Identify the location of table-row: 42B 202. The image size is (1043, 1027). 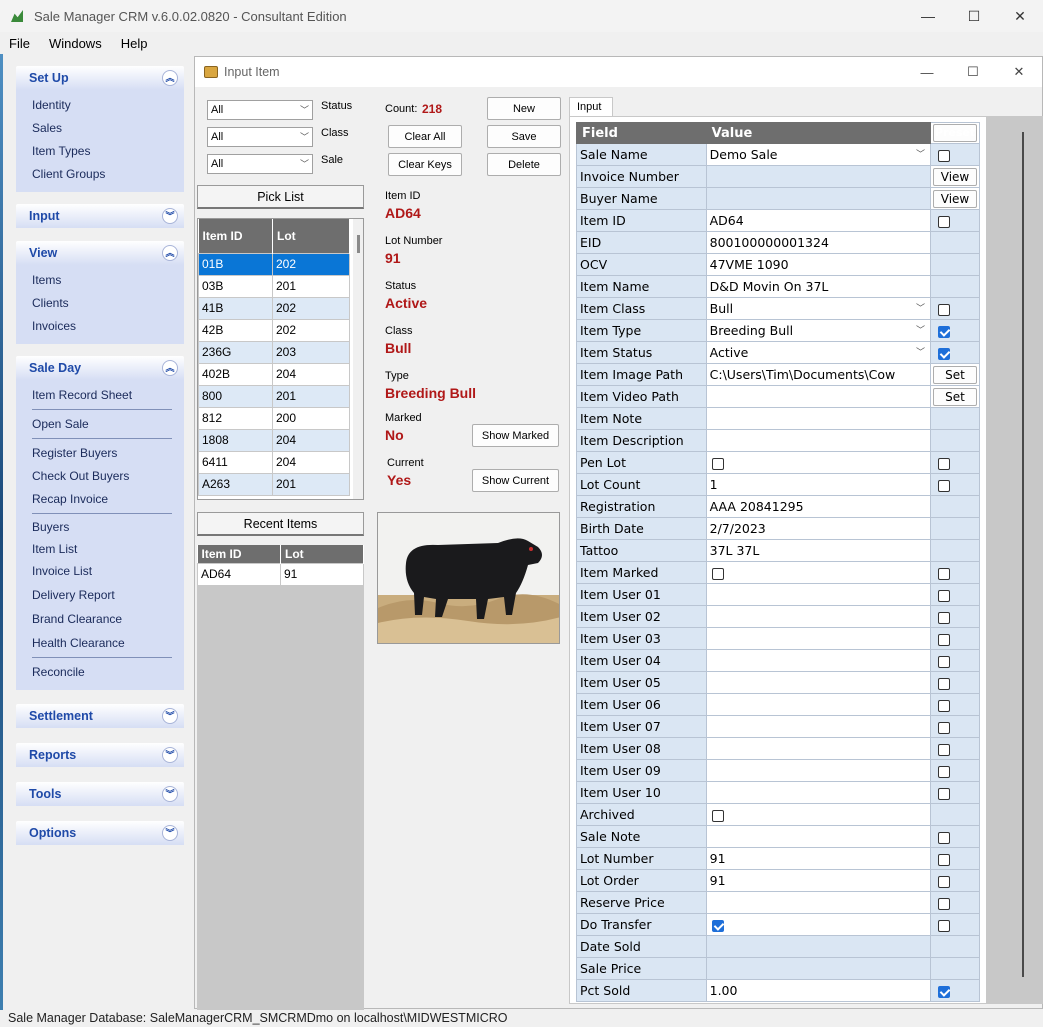
(274, 330).